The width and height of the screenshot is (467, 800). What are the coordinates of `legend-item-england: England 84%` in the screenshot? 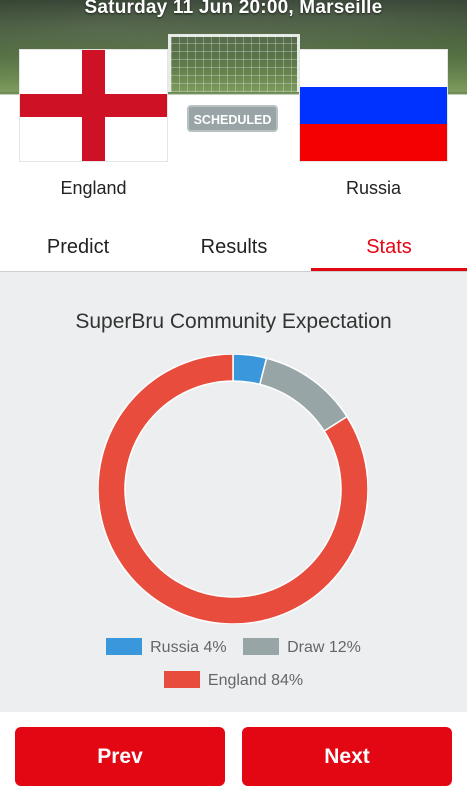 It's located at (233, 680).